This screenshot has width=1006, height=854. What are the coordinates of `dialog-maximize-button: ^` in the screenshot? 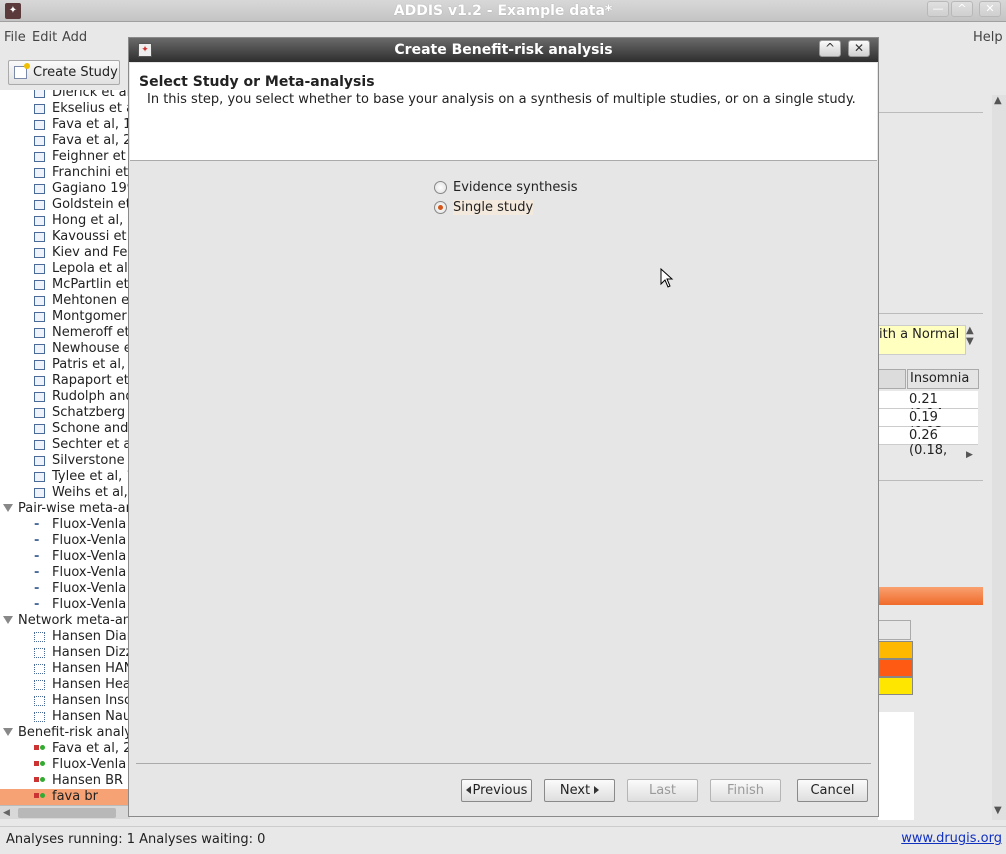 It's located at (830, 48).